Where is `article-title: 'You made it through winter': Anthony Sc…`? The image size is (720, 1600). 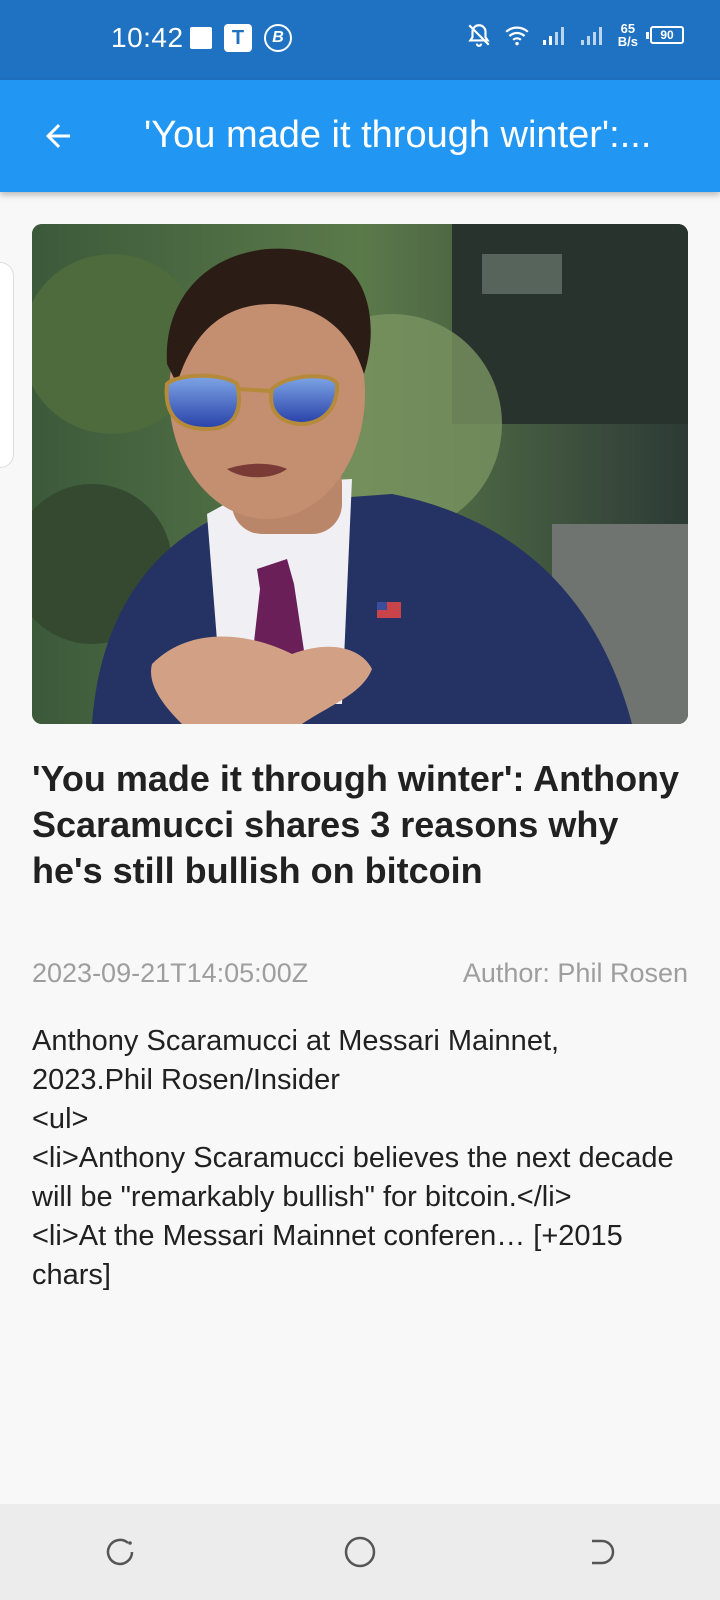 article-title: 'You made it through winter': Anthony Sc… is located at coordinates (356, 824).